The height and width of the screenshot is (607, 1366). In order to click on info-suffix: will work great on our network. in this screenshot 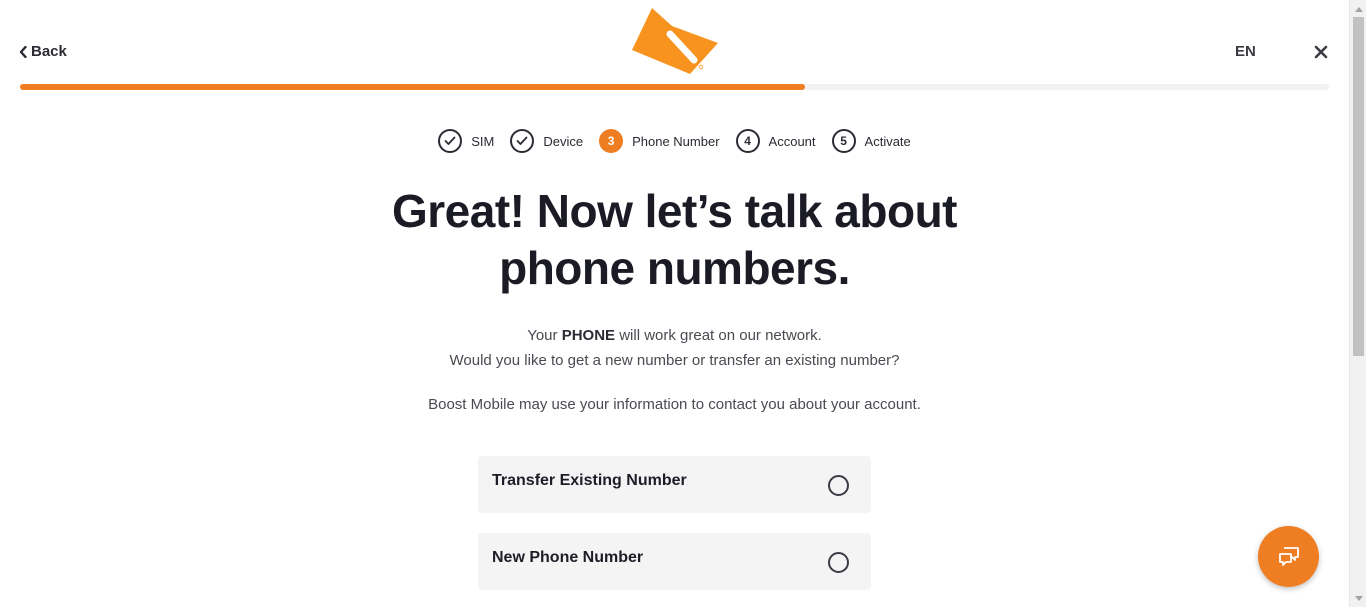, I will do `click(718, 335)`.